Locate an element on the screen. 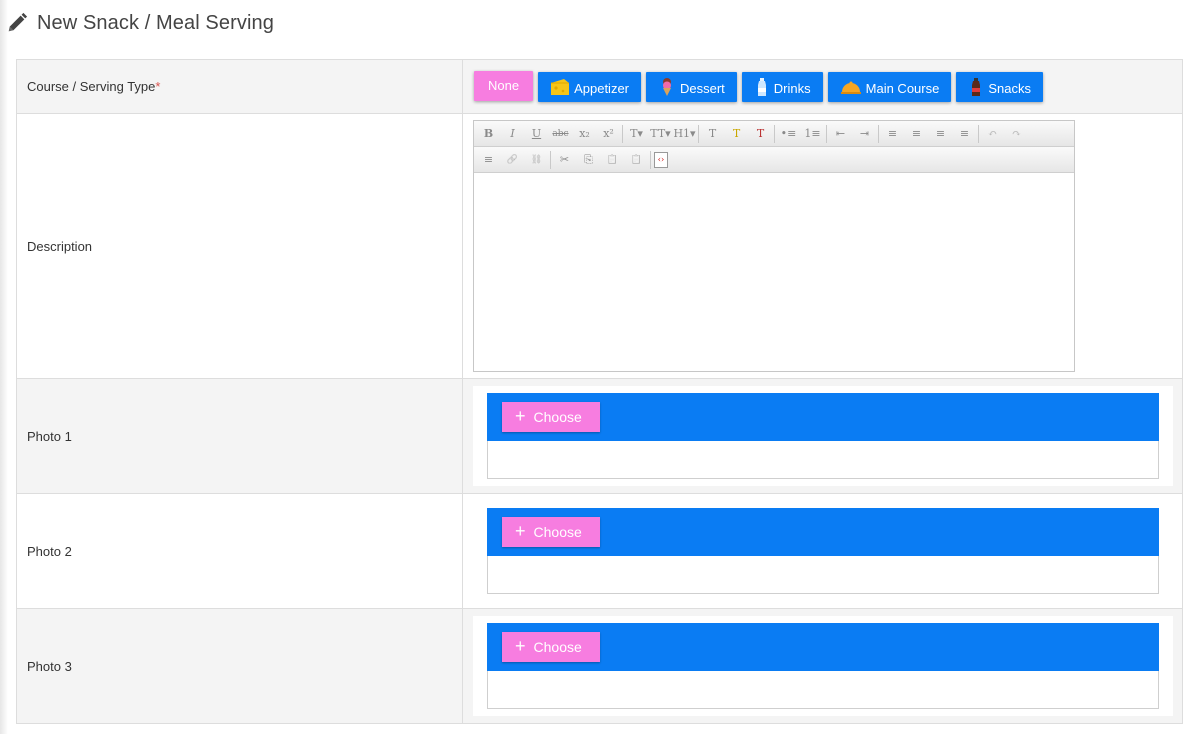  unlink-icon: ⛓ is located at coordinates (536, 160).